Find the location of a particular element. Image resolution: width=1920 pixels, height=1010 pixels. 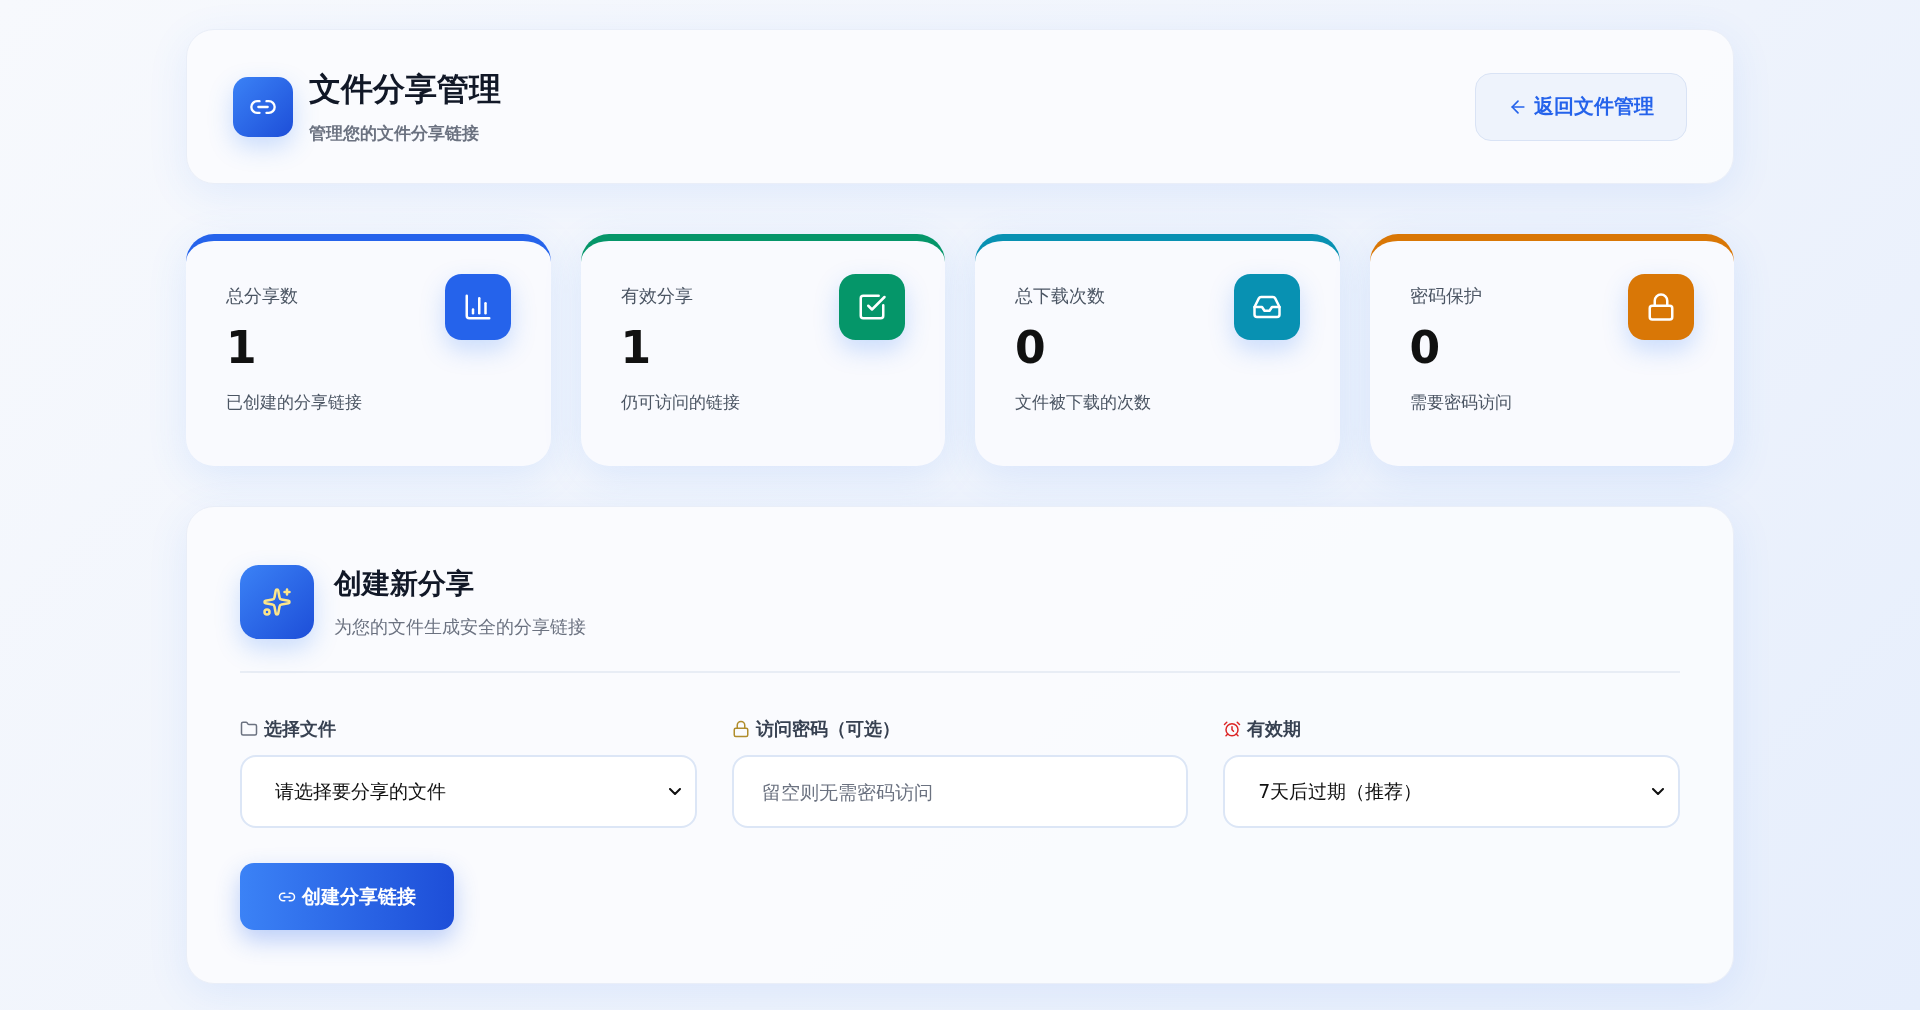

create-link-button: 创建分享链接 is located at coordinates (347, 896).